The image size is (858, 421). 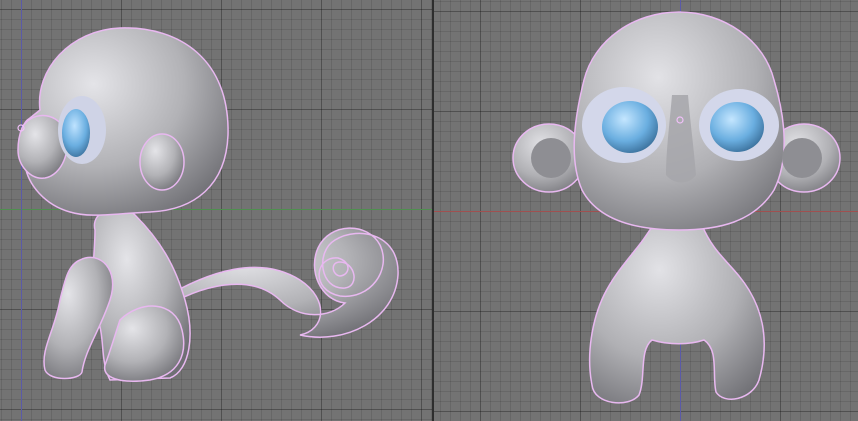 What do you see at coordinates (78, 318) in the screenshot?
I see `front-leg` at bounding box center [78, 318].